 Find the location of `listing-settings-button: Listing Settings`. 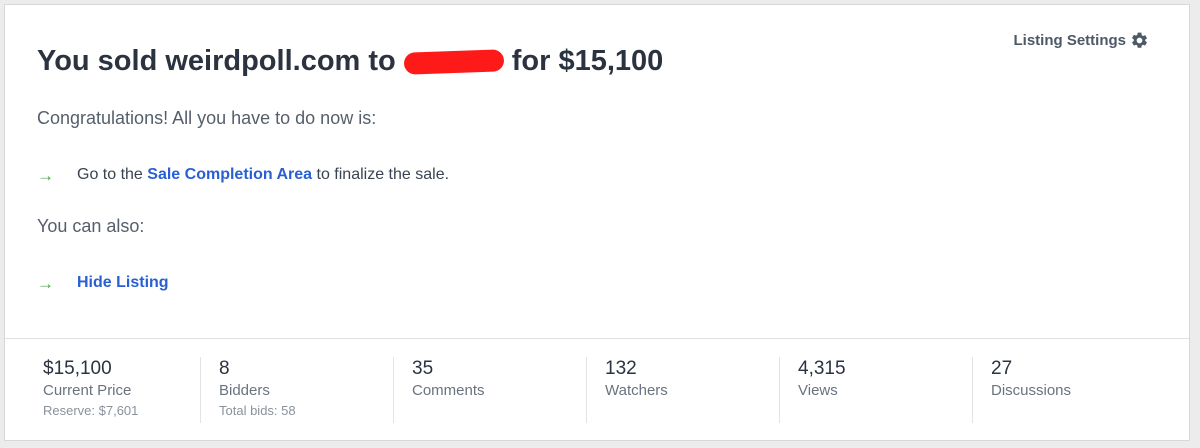

listing-settings-button: Listing Settings is located at coordinates (1082, 40).